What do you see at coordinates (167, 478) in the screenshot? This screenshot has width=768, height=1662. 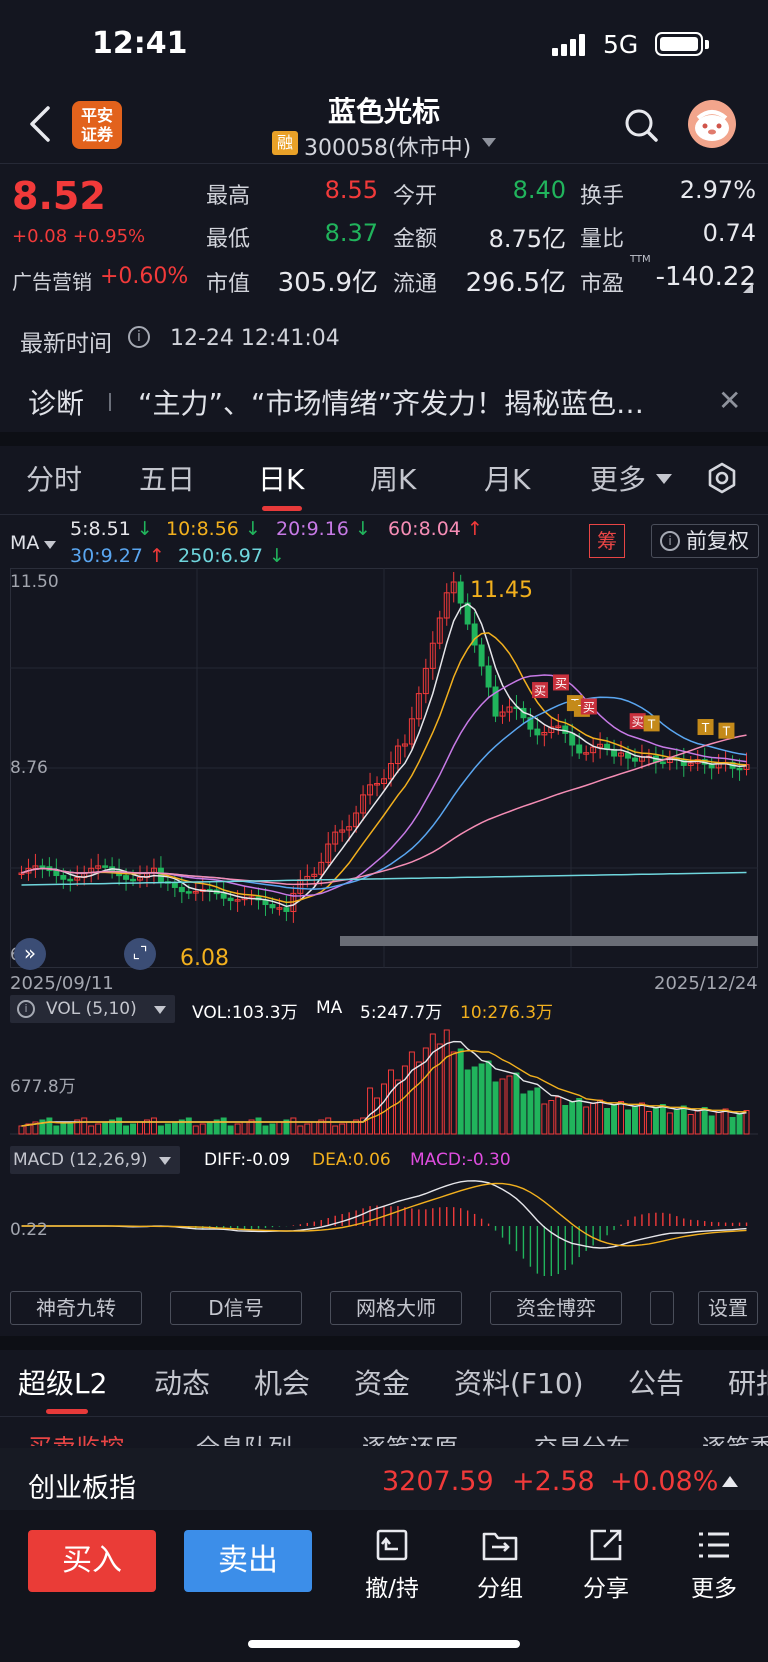 I see `tab-five-day: 五日` at bounding box center [167, 478].